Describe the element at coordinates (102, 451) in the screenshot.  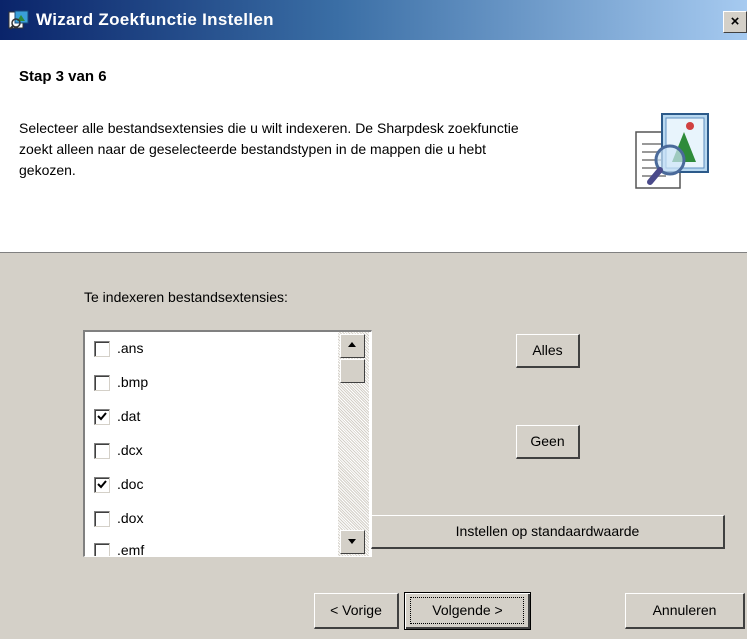
I see `checkbox-dcx` at that location.